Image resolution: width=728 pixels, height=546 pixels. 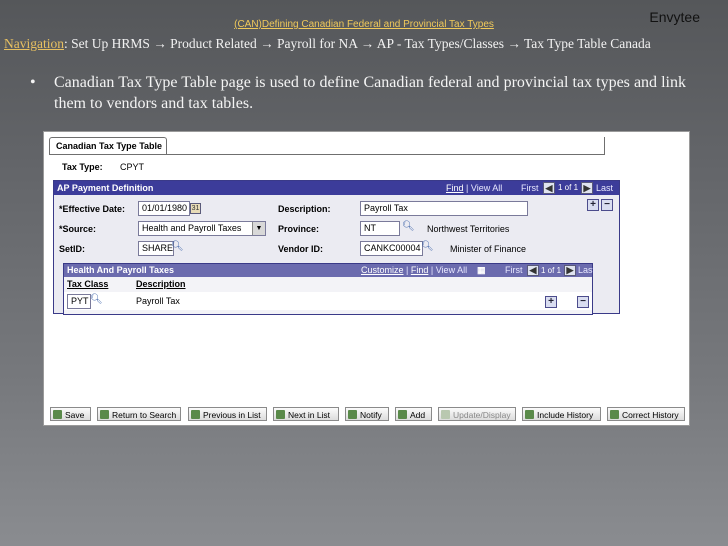 What do you see at coordinates (382, 270) in the screenshot?
I see `grid-customize-link: Customize` at bounding box center [382, 270].